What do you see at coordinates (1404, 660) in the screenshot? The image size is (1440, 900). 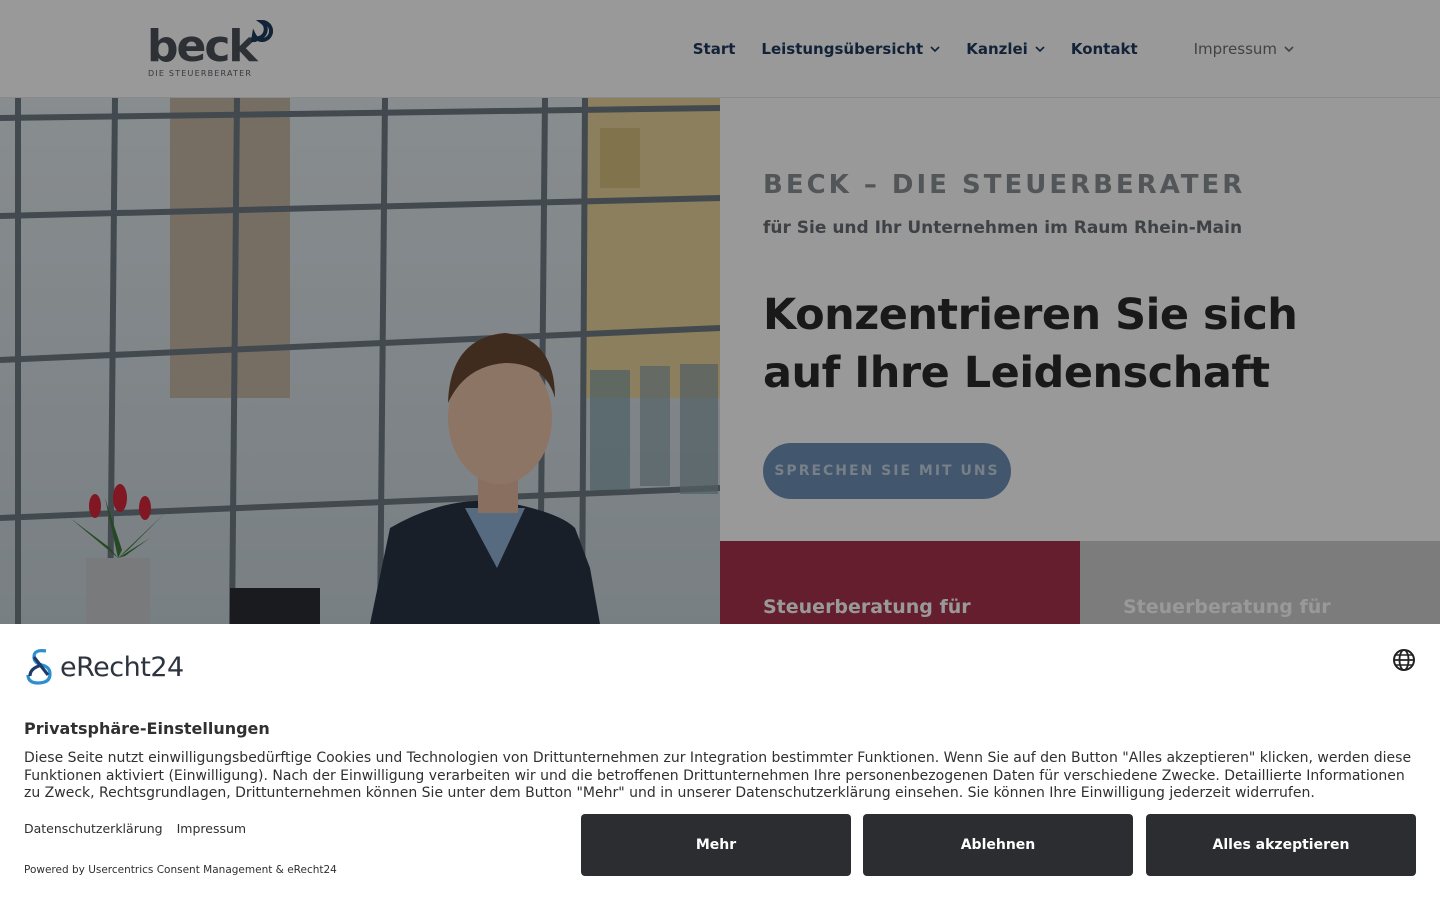 I see `globe-icon` at bounding box center [1404, 660].